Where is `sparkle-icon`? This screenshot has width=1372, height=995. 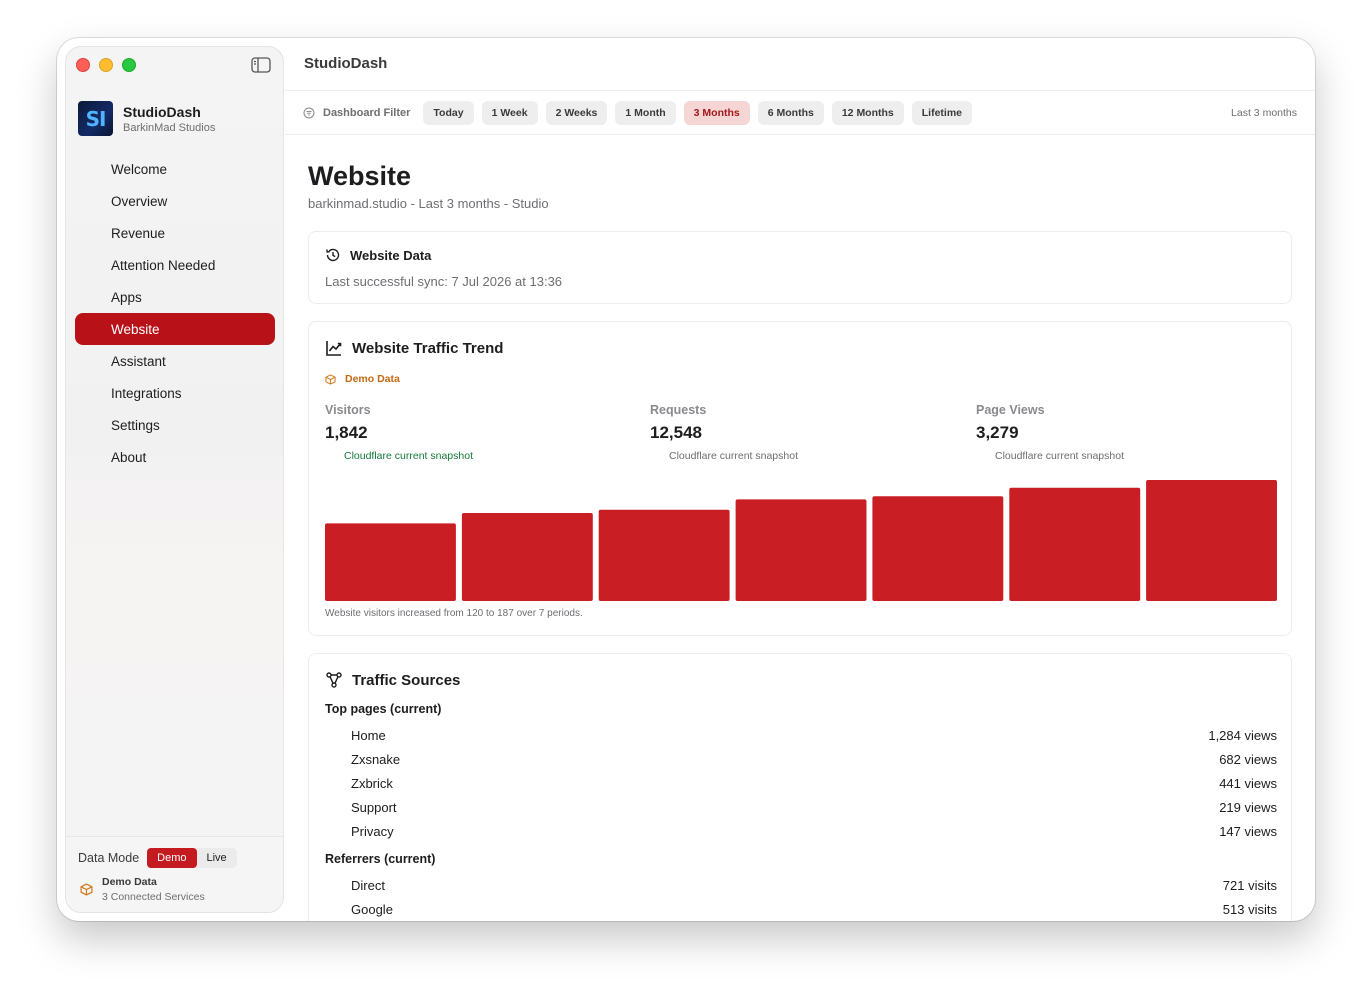
sparkle-icon is located at coordinates (93, 361).